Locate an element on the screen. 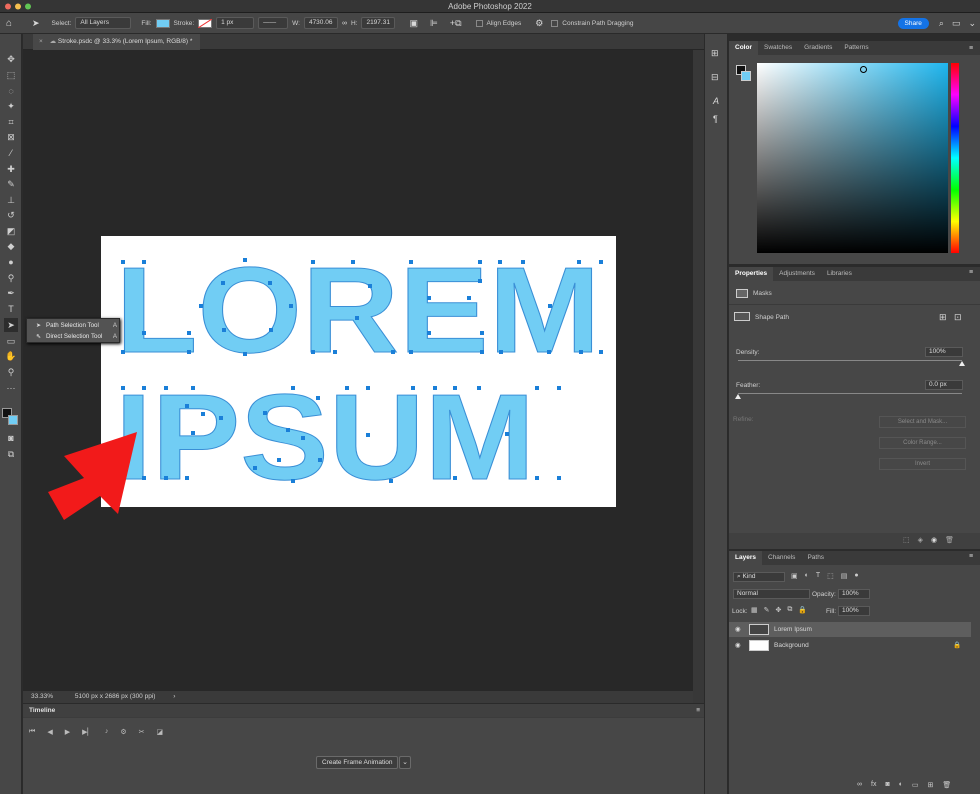 The height and width of the screenshot is (794, 980). lasso-tool-icon: ◌ is located at coordinates (11, 91).